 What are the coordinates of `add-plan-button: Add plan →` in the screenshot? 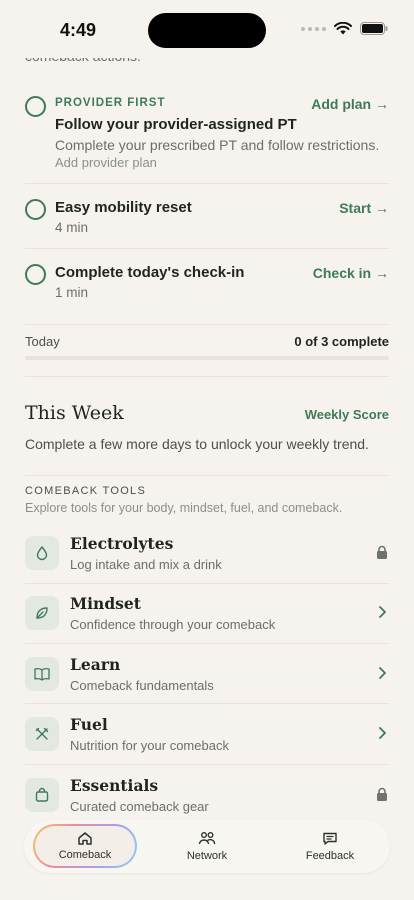 It's located at (350, 104).